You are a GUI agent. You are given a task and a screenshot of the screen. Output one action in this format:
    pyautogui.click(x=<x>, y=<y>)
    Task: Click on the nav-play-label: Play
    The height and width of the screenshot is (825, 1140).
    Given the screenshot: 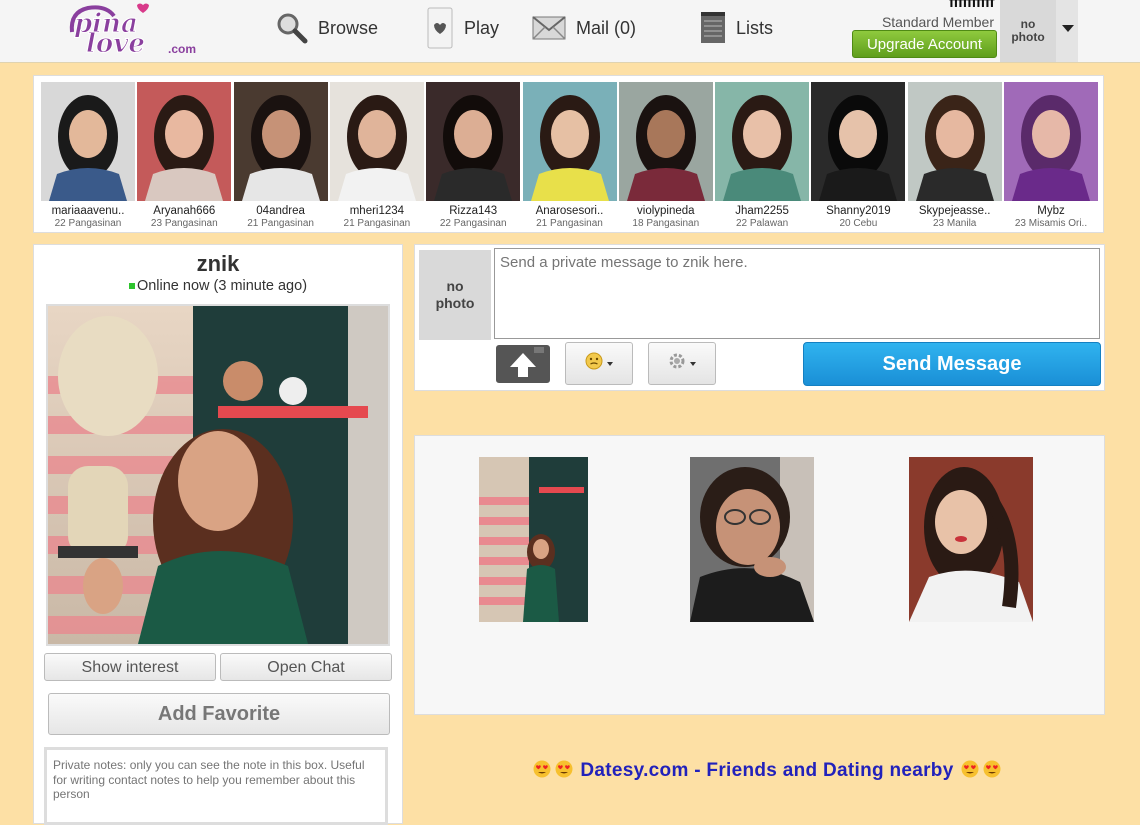 What is the action you would take?
    pyautogui.click(x=482, y=27)
    